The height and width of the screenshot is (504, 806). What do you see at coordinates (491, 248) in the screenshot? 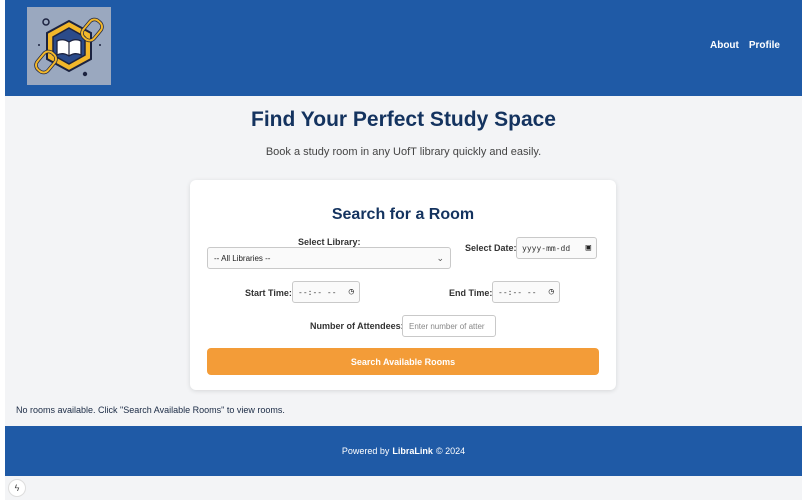
I see `date-label: Select Date:` at bounding box center [491, 248].